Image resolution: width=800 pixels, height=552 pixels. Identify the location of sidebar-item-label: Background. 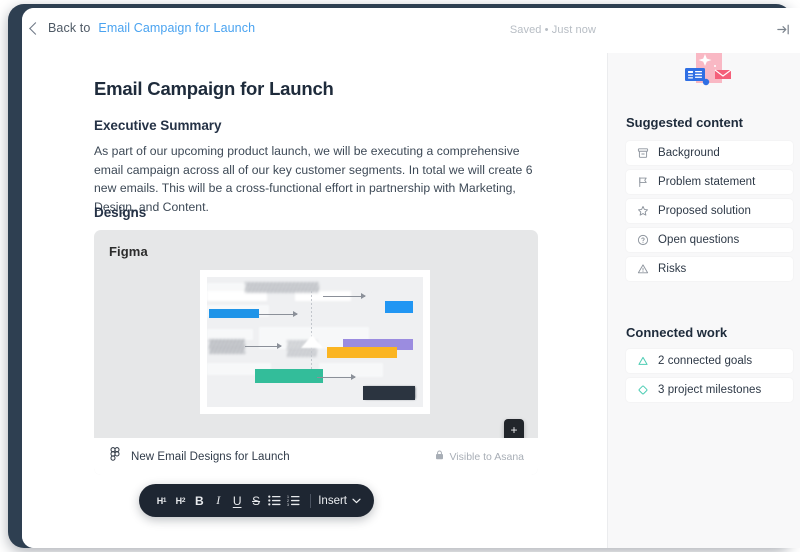
(689, 153).